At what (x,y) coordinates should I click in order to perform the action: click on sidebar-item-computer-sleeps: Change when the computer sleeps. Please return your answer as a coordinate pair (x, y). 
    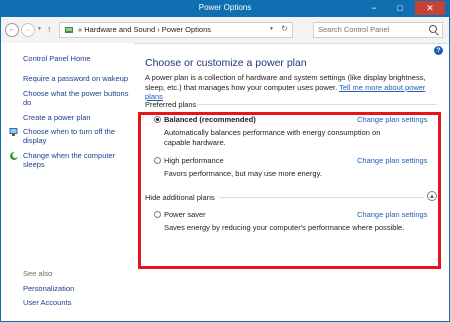
    Looking at the image, I should click on (77, 160).